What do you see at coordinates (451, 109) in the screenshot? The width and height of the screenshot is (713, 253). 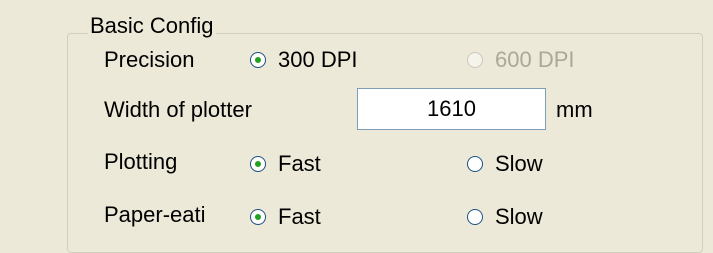 I see `width-of-plotter-input` at bounding box center [451, 109].